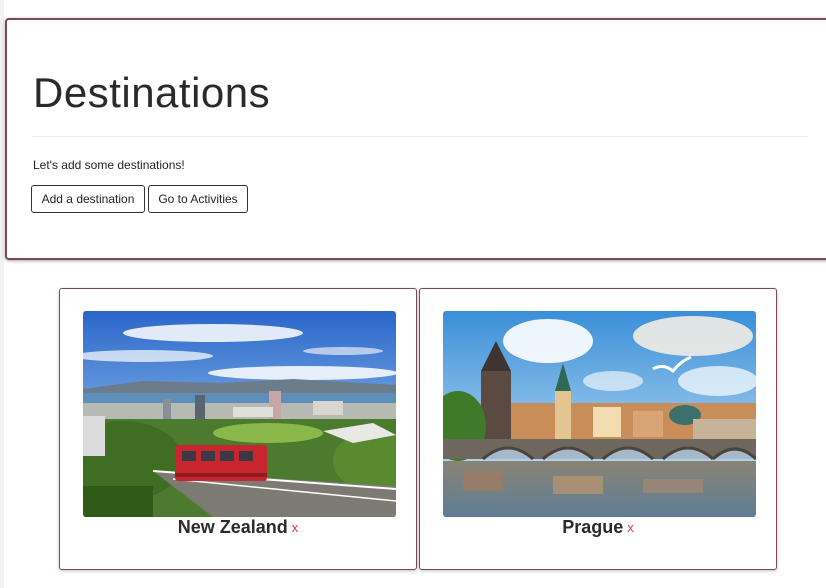 Image resolution: width=826 pixels, height=588 pixels. Describe the element at coordinates (420, 136) in the screenshot. I see `hero-divider` at that location.